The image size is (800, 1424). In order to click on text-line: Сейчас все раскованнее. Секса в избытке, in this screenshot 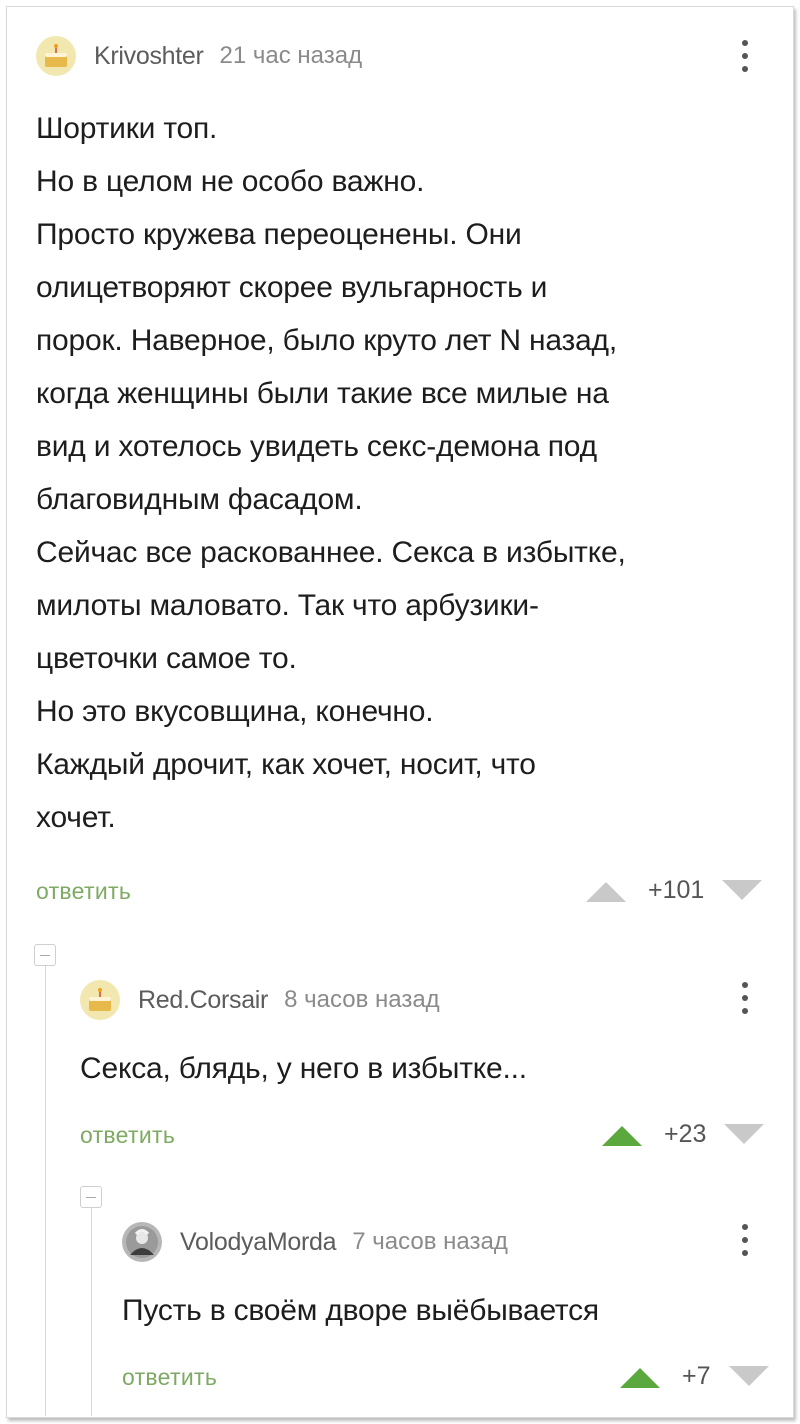, I will do `click(331, 552)`.